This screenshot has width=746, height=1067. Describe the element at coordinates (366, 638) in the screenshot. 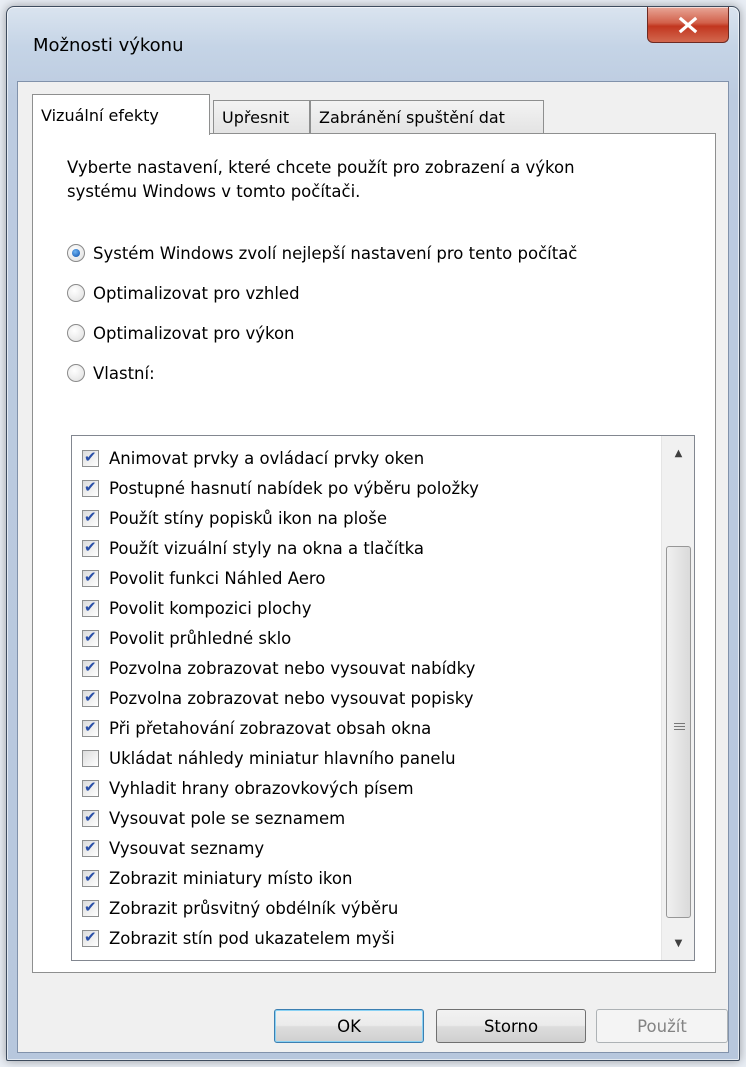

I see `effect-list-item: Povolit průhledné sklo` at that location.